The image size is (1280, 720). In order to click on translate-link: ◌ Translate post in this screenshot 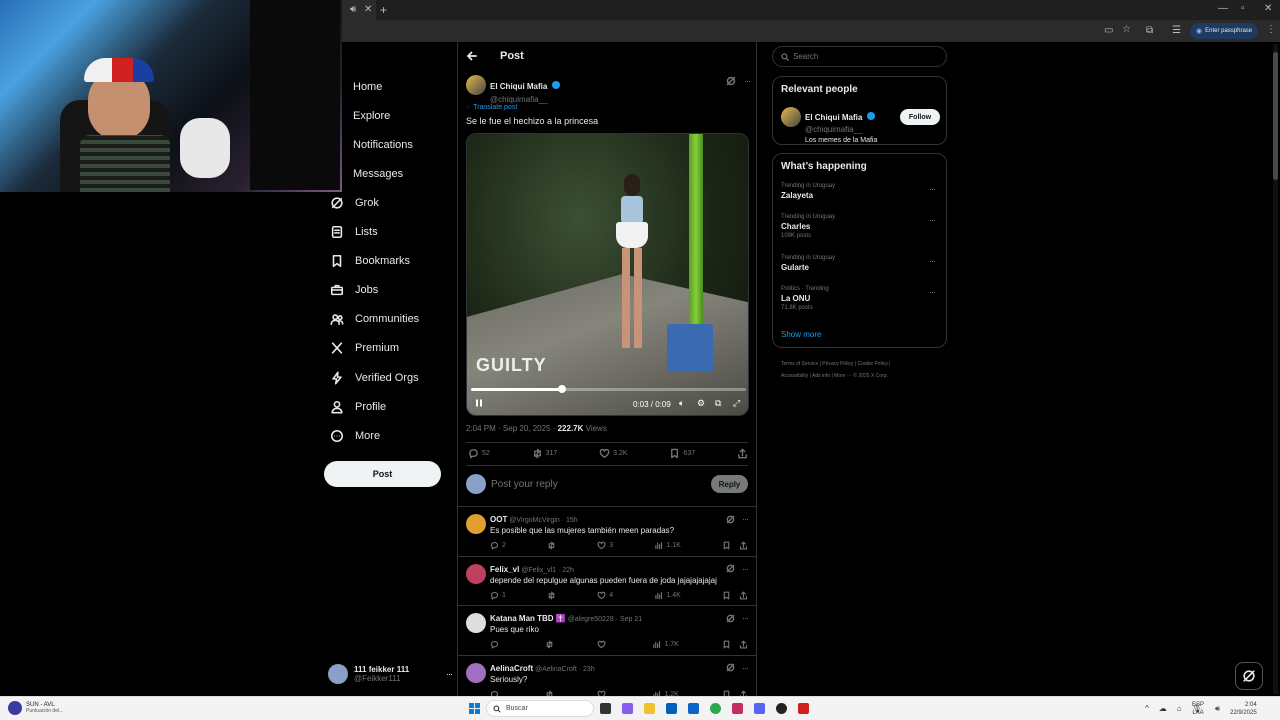, I will do `click(491, 107)`.